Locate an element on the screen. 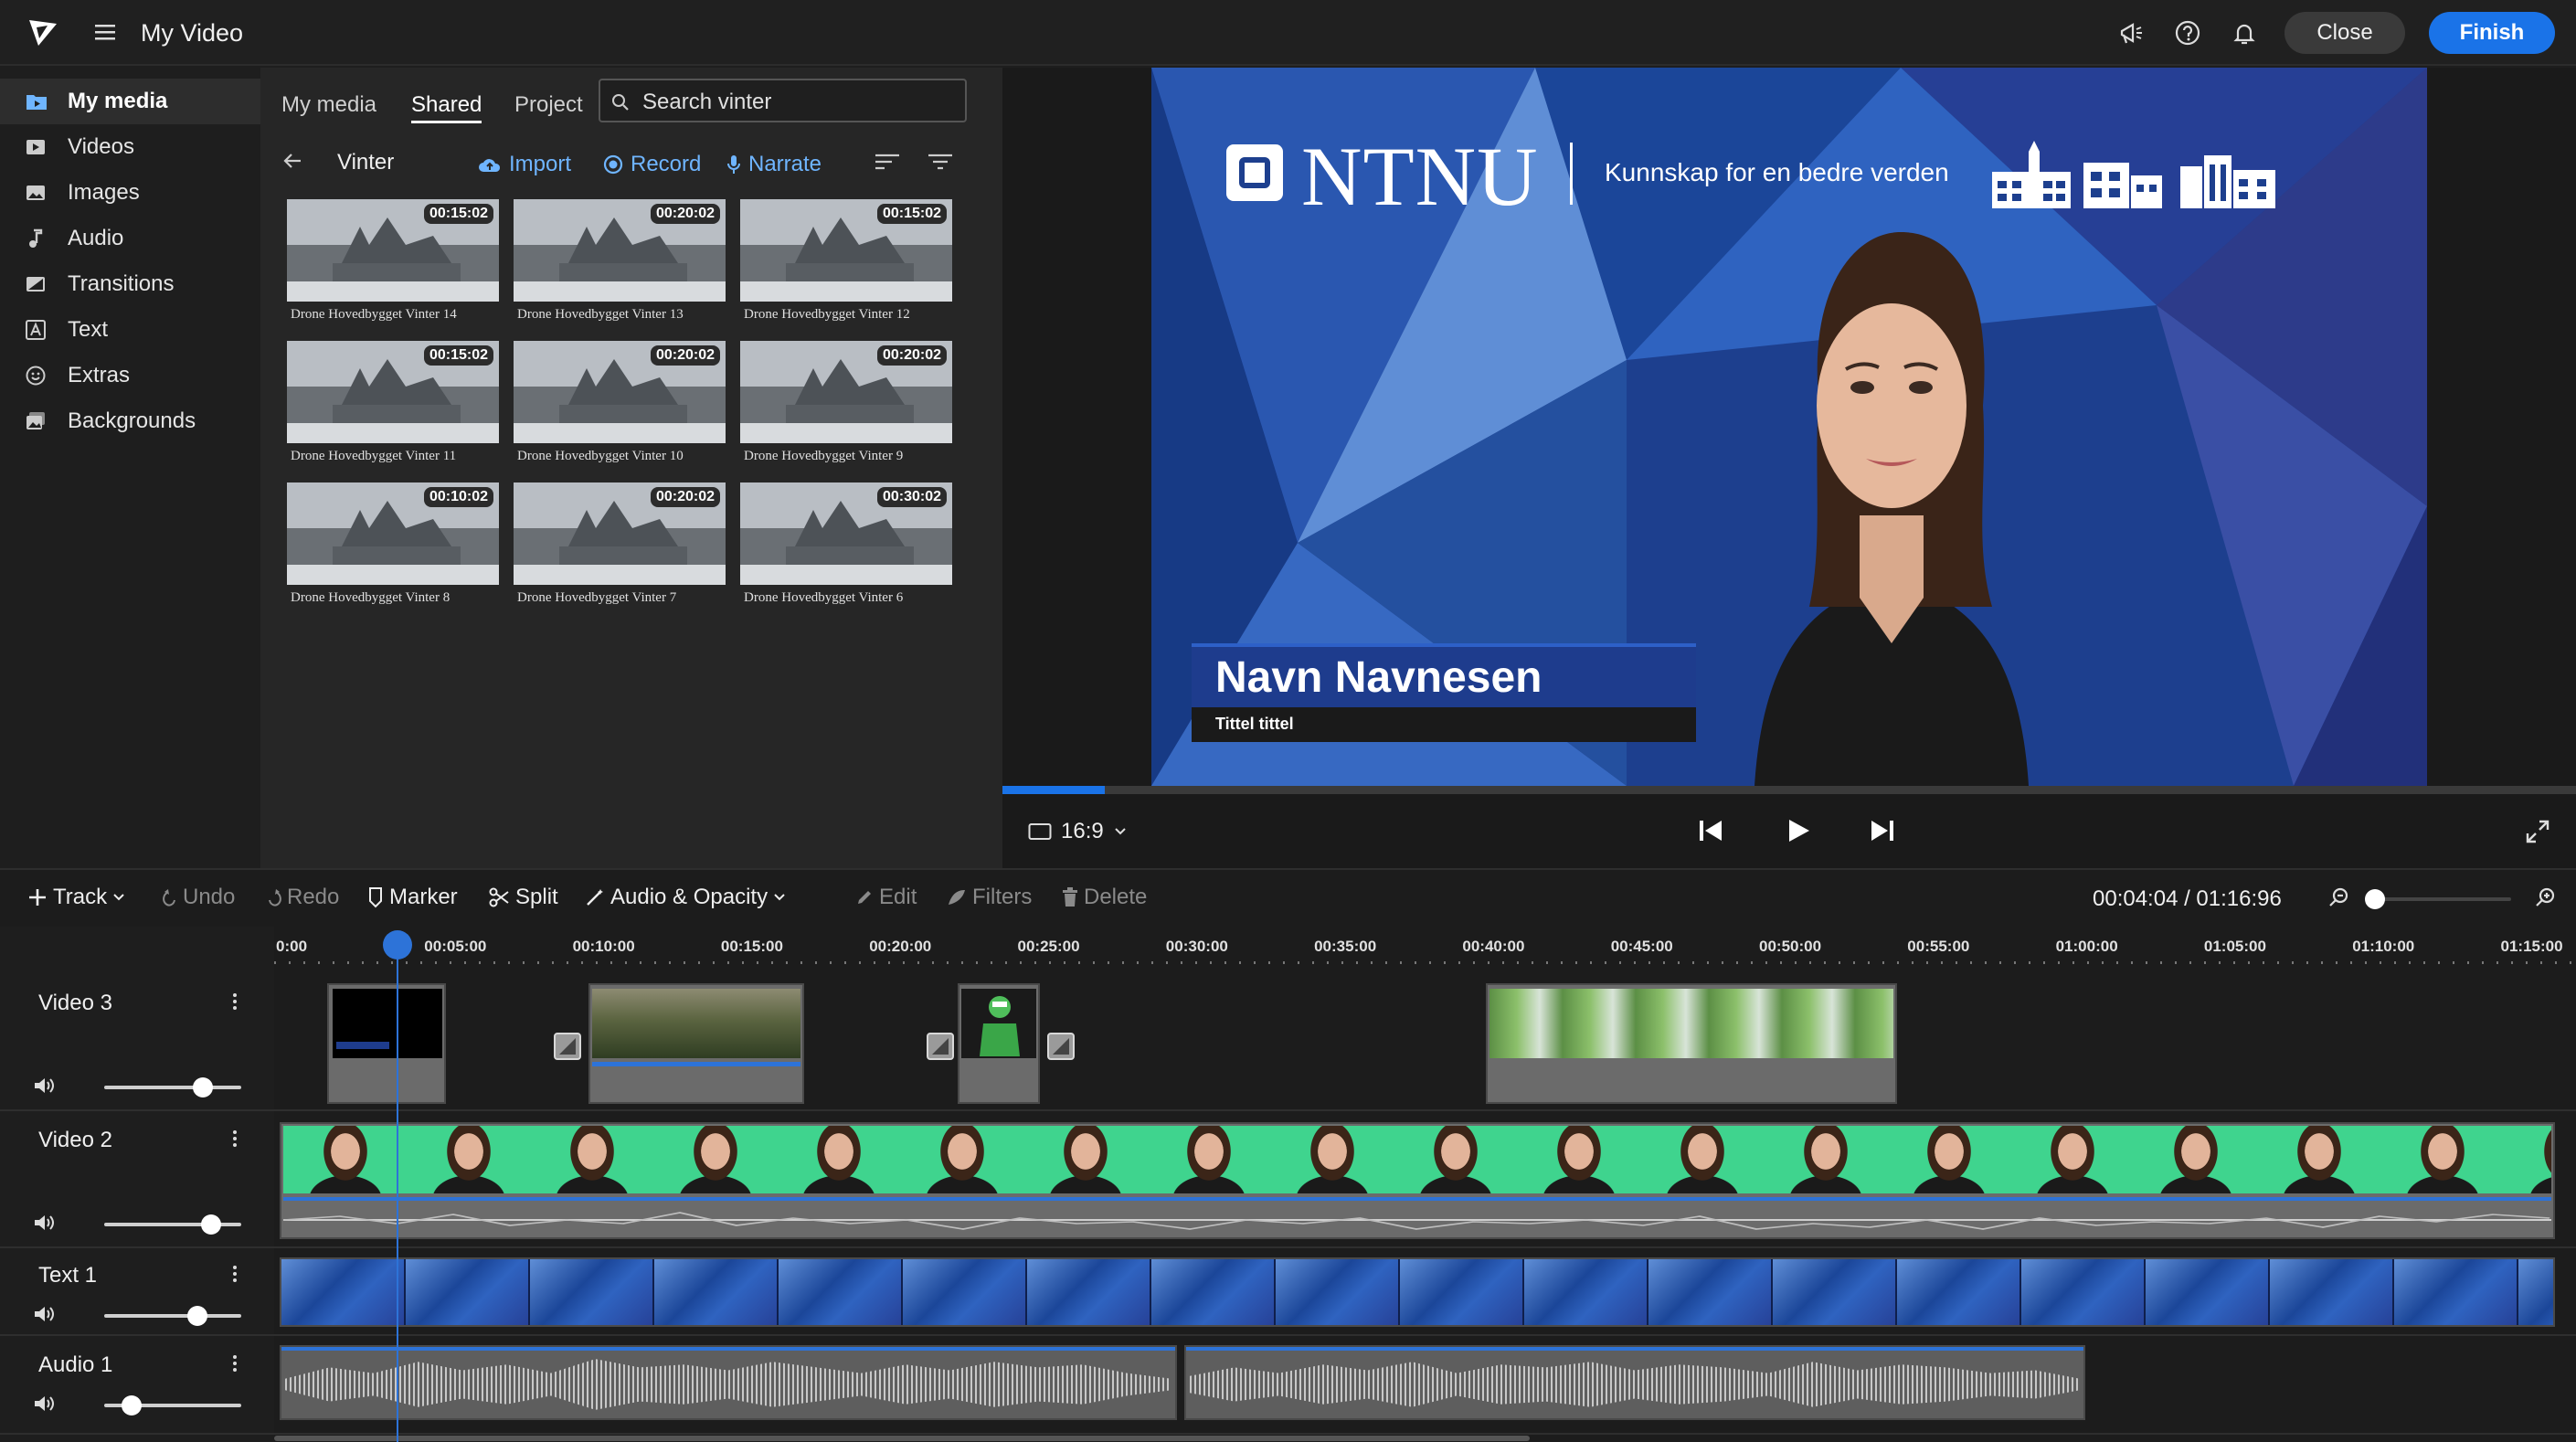 The height and width of the screenshot is (1442, 2576). sidebar-item-transitions: Transitions is located at coordinates (130, 284).